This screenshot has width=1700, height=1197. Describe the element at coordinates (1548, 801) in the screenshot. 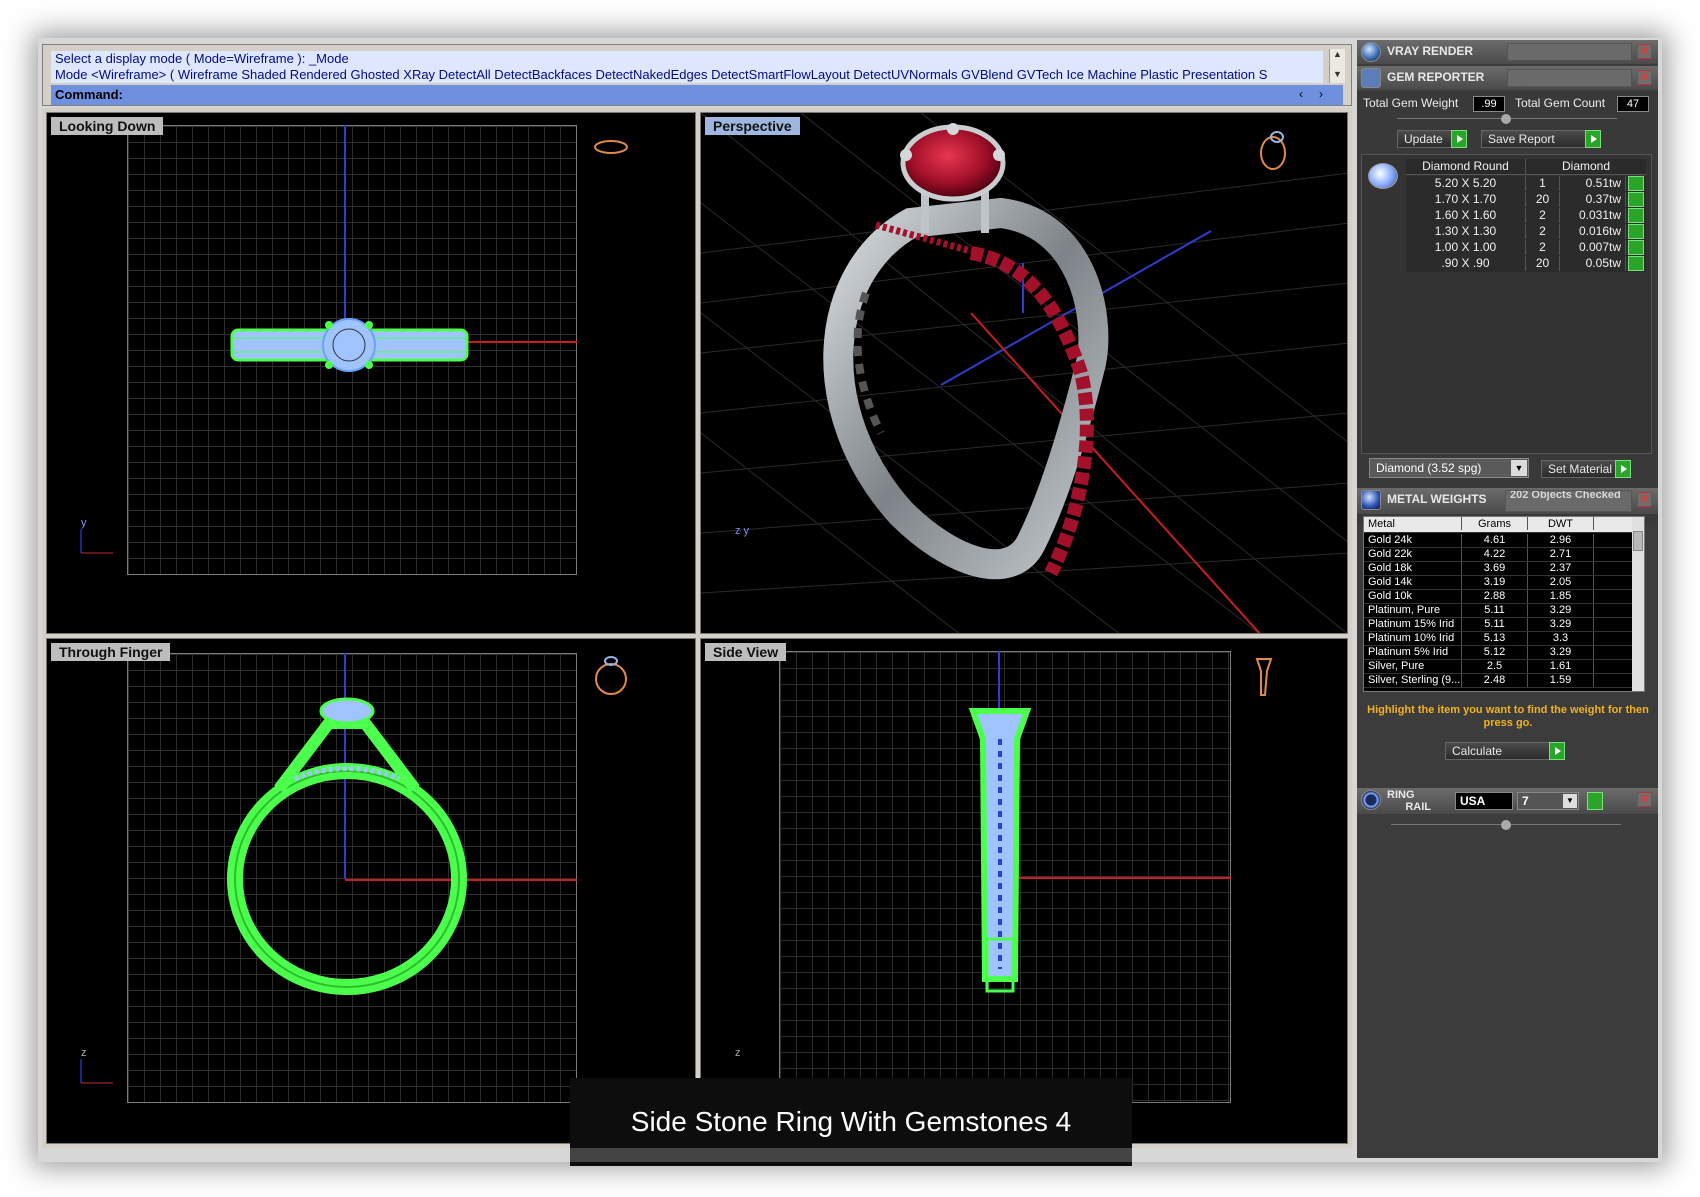

I see `ring-size-select: 7 ▼` at that location.